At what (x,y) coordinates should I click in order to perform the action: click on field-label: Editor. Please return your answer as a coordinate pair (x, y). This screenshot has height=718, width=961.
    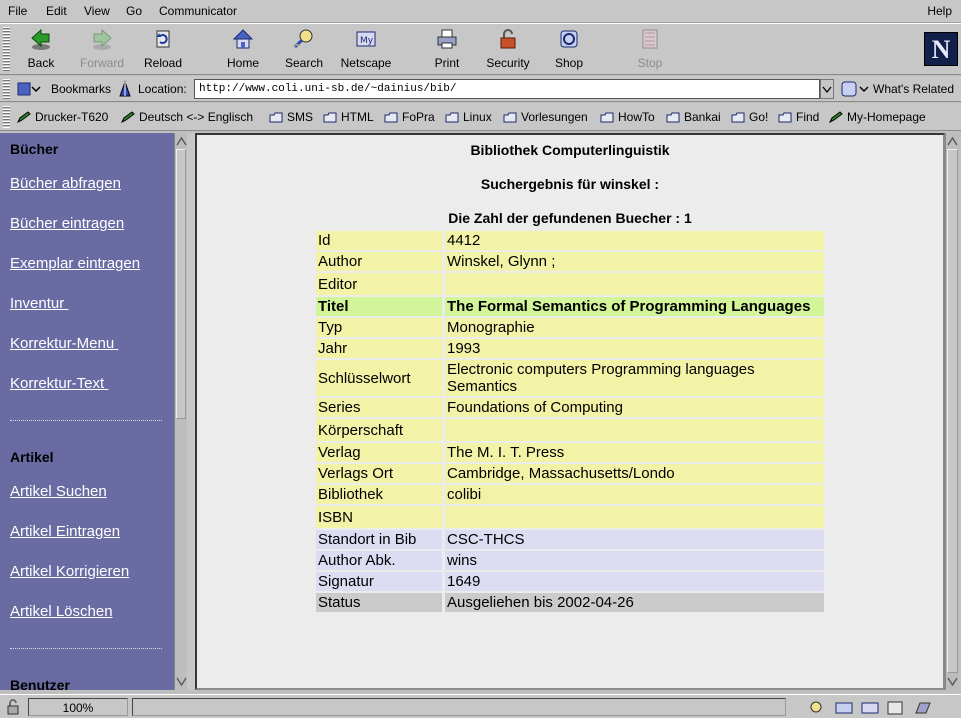
    Looking at the image, I should click on (380, 284).